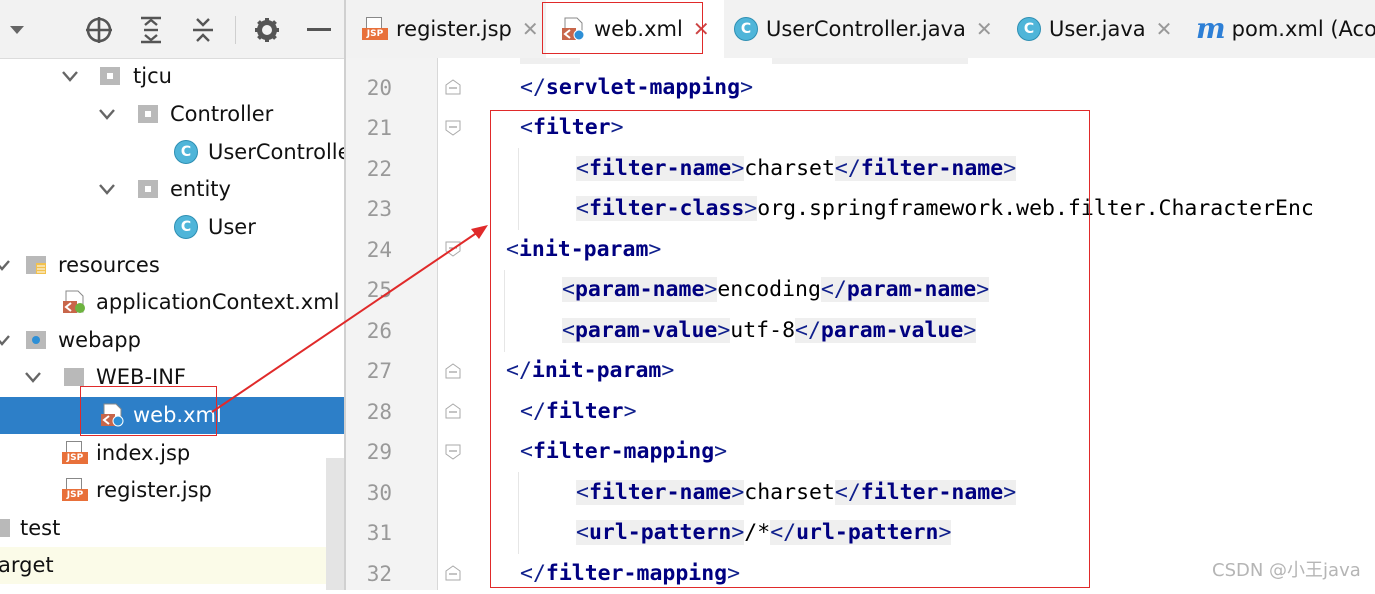 This screenshot has height=594, width=1375. I want to click on maven-icon: m, so click(1211, 28).